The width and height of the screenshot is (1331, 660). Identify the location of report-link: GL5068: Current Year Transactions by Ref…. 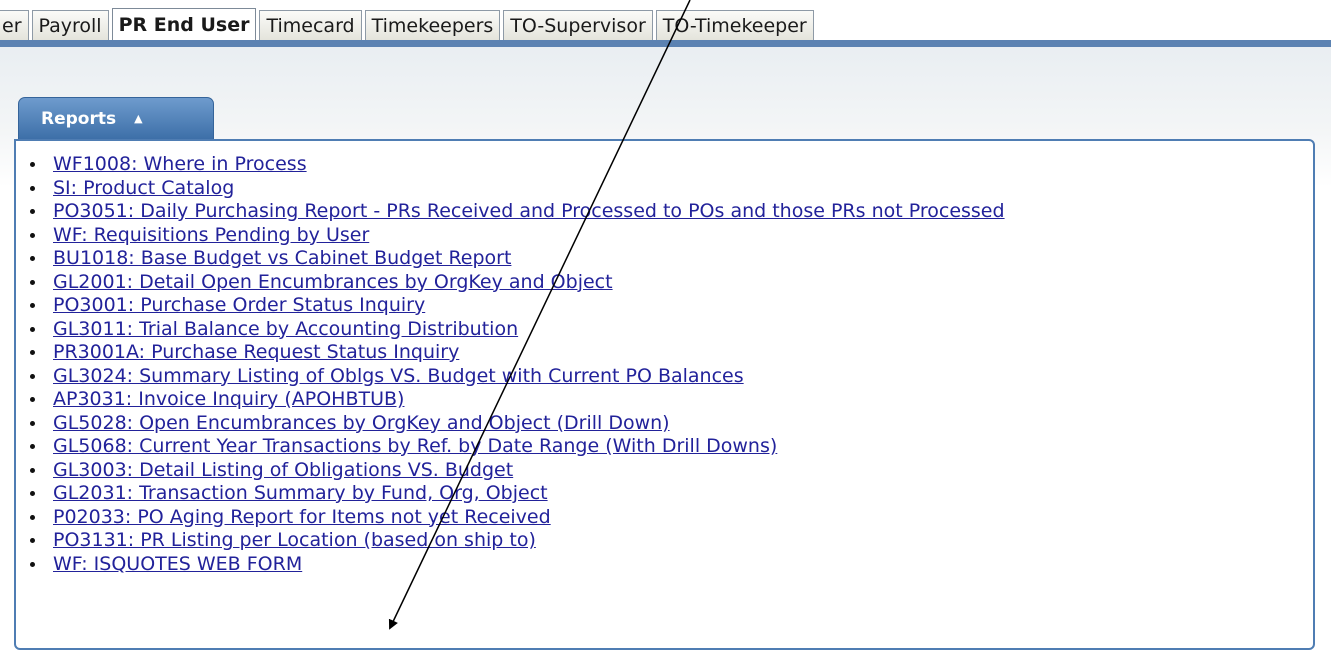
(415, 447).